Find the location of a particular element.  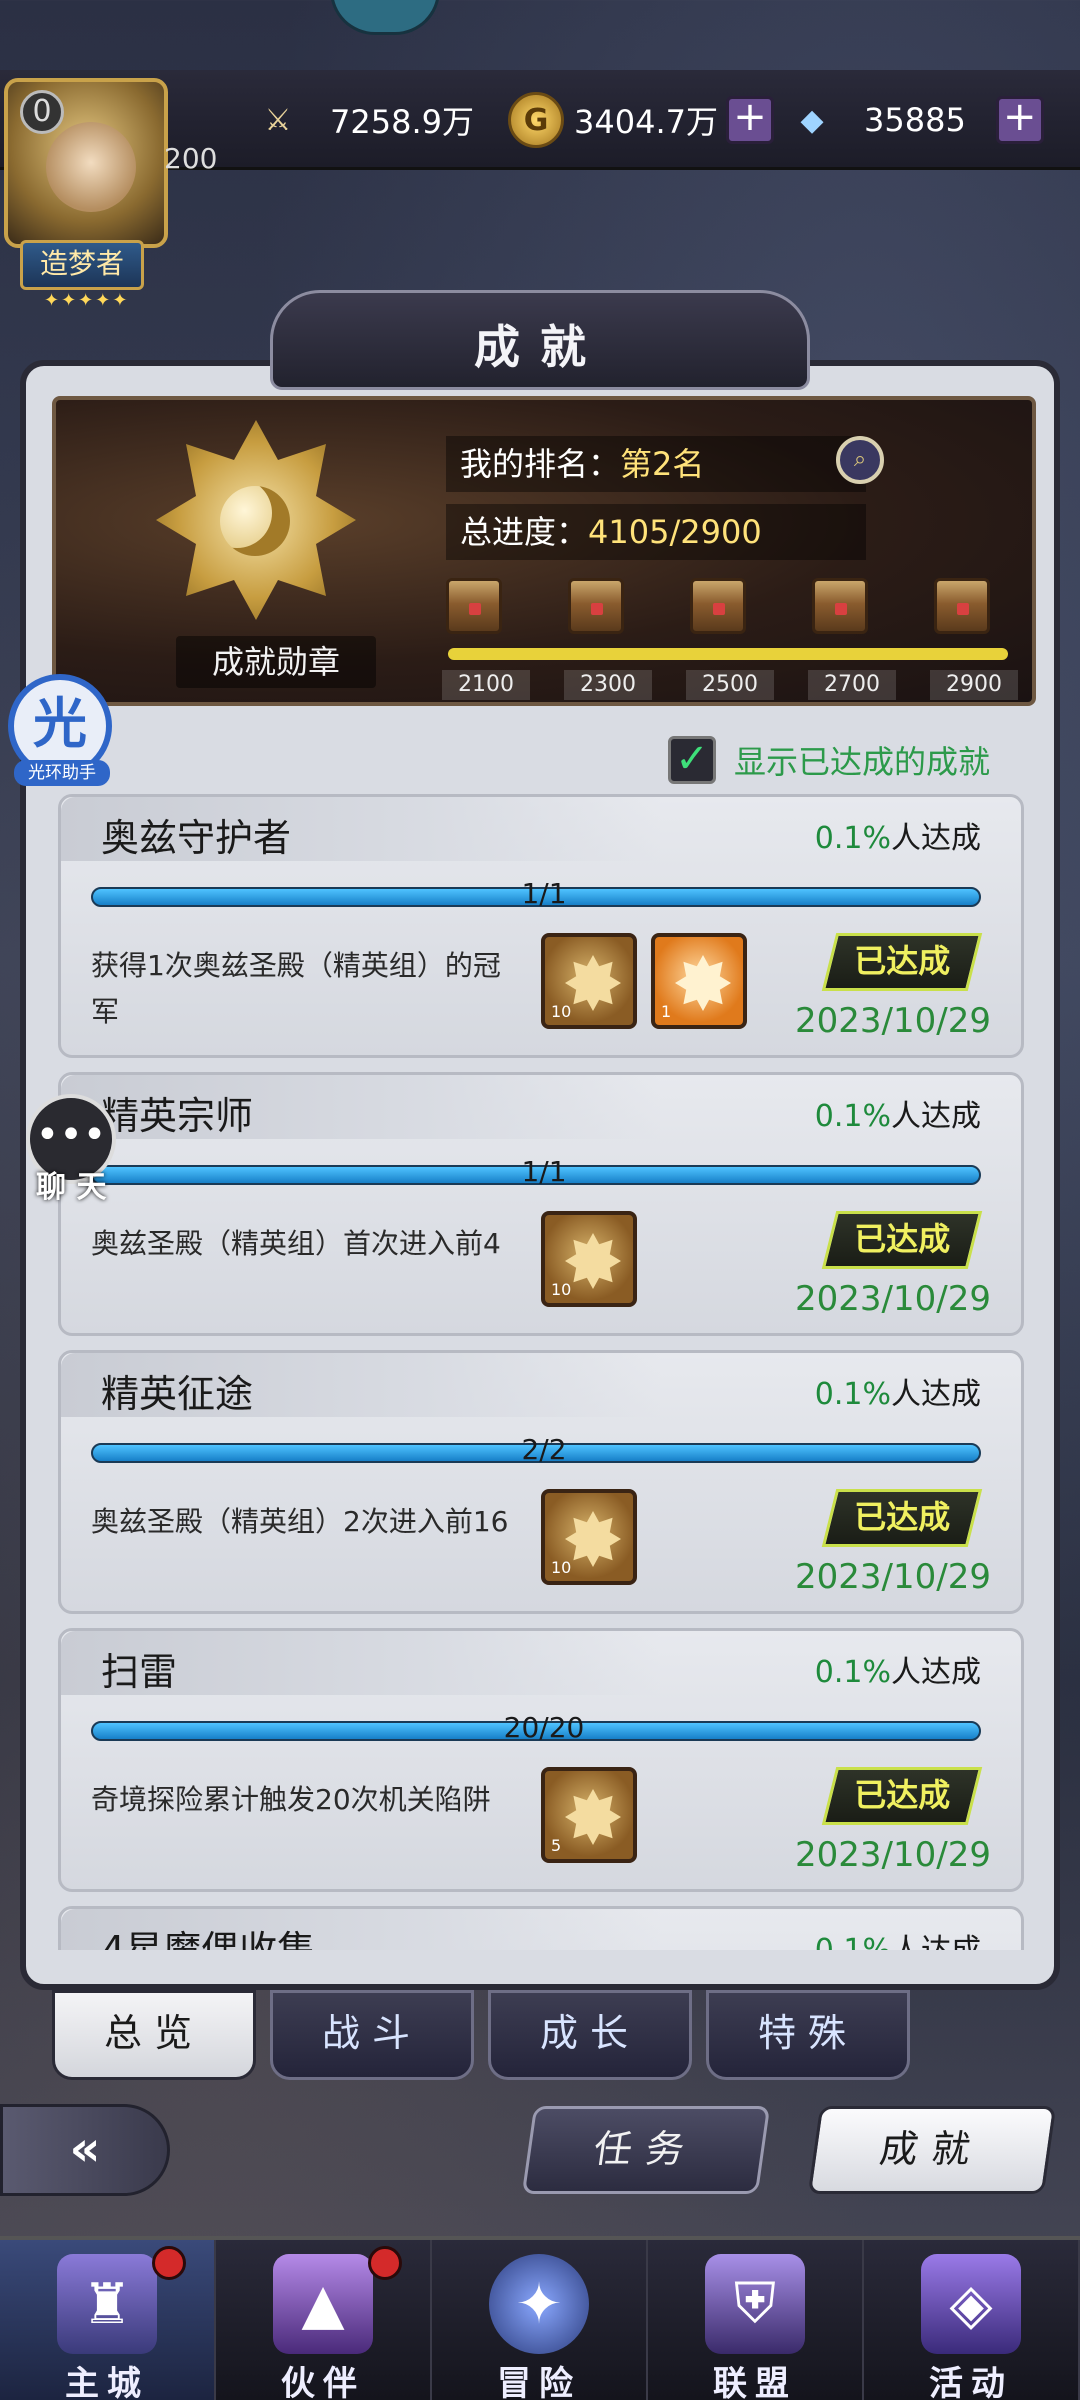

achievement-description: 奥兹圣殿（精英组）首次进入前4 is located at coordinates (296, 1243).